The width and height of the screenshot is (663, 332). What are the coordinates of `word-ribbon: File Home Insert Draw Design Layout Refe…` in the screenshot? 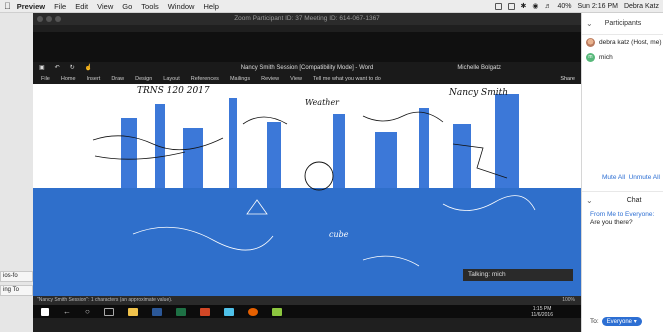 It's located at (307, 79).